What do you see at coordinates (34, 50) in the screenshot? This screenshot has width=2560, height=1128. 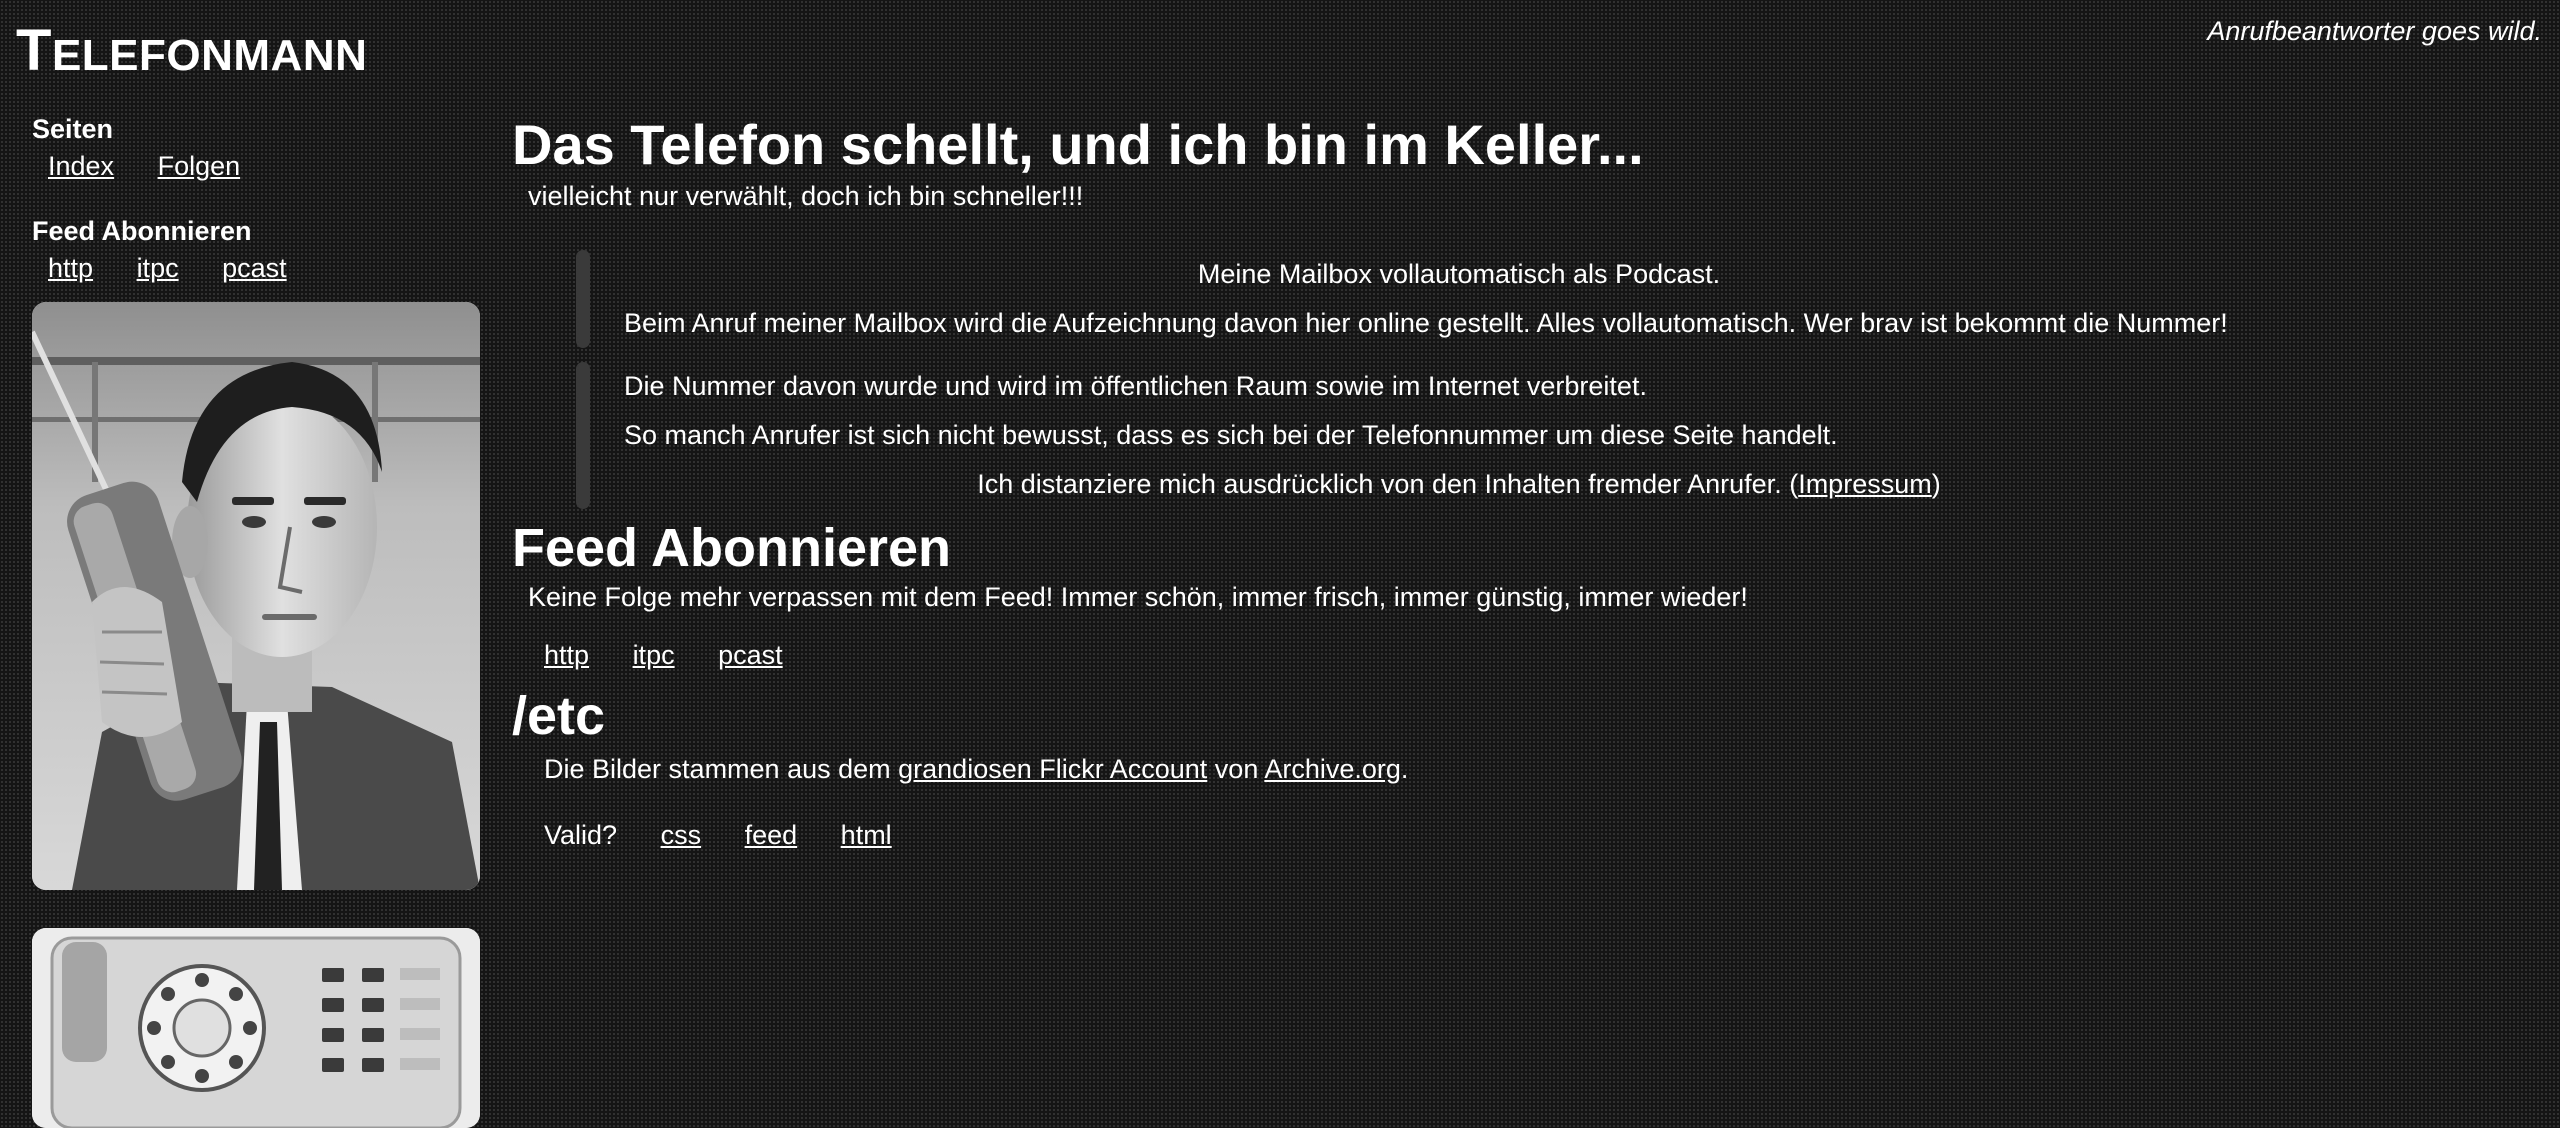 I see `site-title-initial: T` at bounding box center [34, 50].